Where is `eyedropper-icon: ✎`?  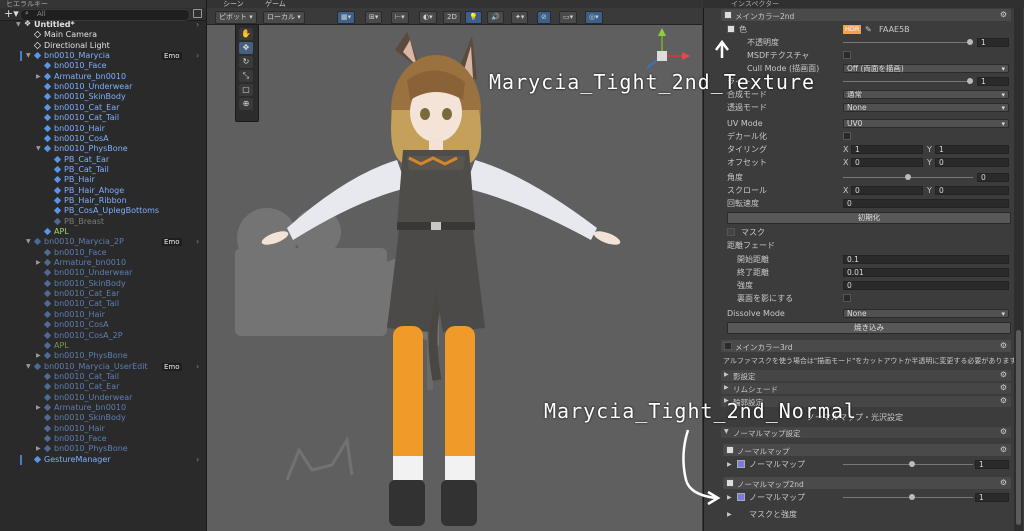
eyedropper-icon: ✎ is located at coordinates (868, 29).